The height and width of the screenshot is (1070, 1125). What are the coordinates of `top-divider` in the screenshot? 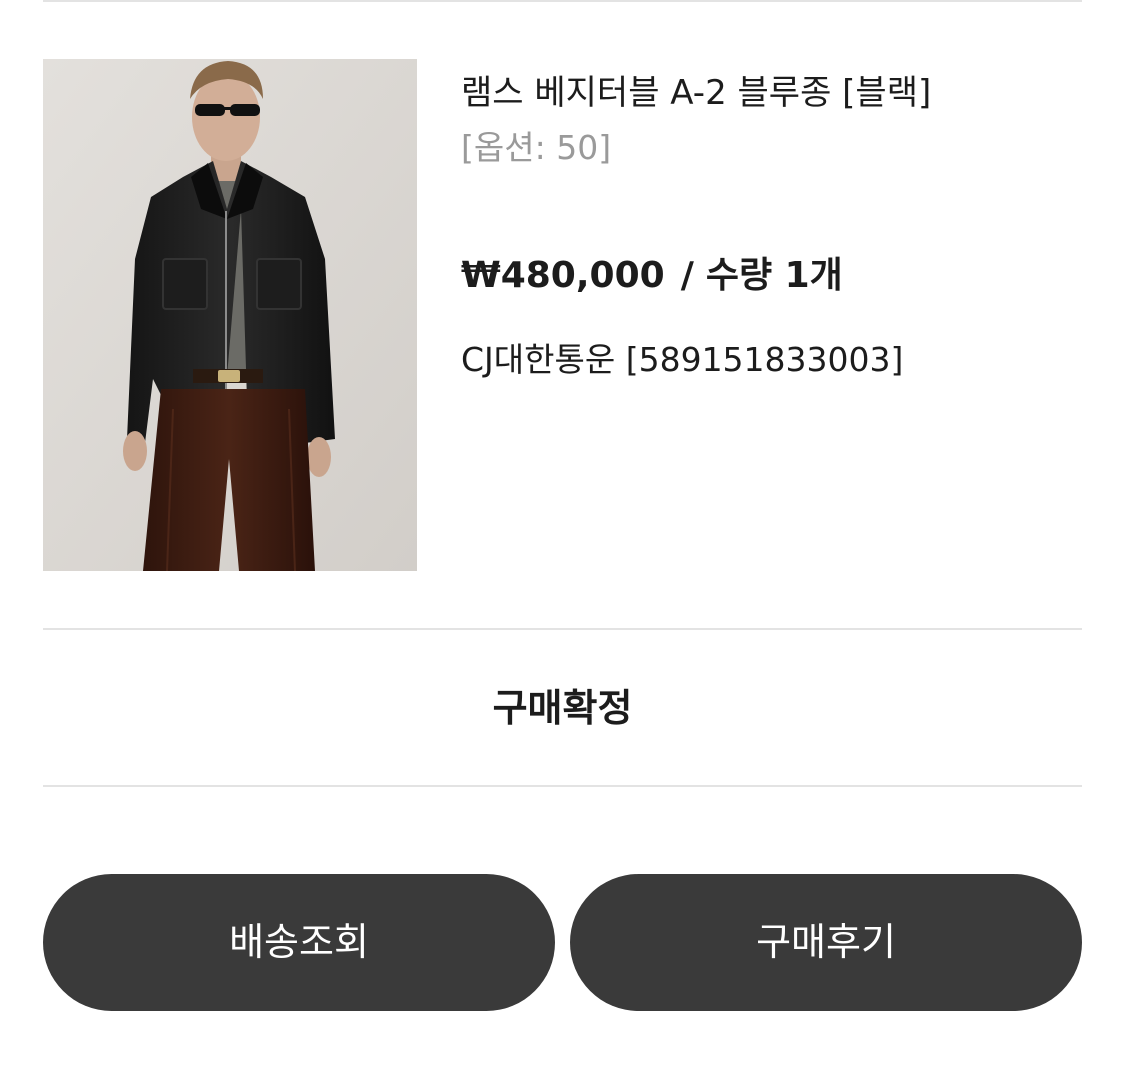 It's located at (562, 1).